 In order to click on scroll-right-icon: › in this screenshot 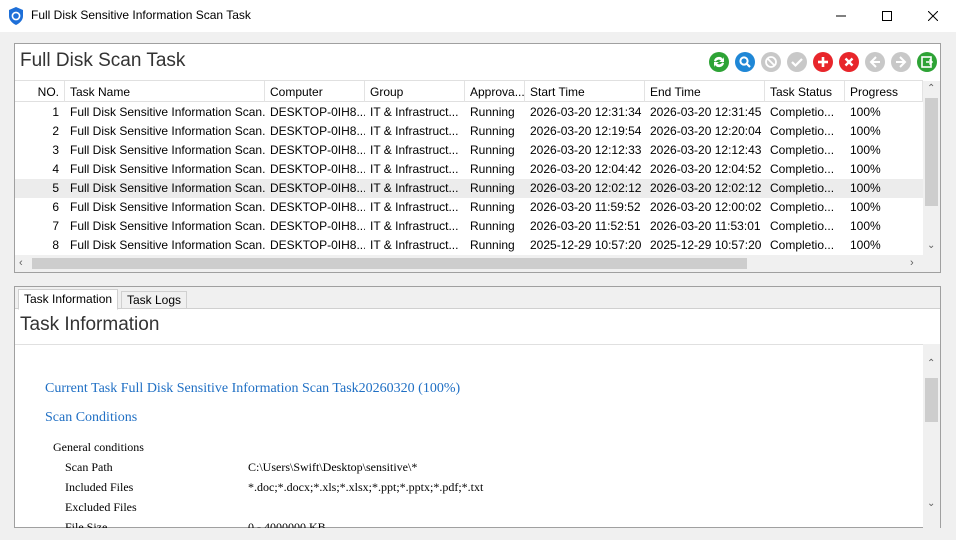, I will do `click(912, 263)`.